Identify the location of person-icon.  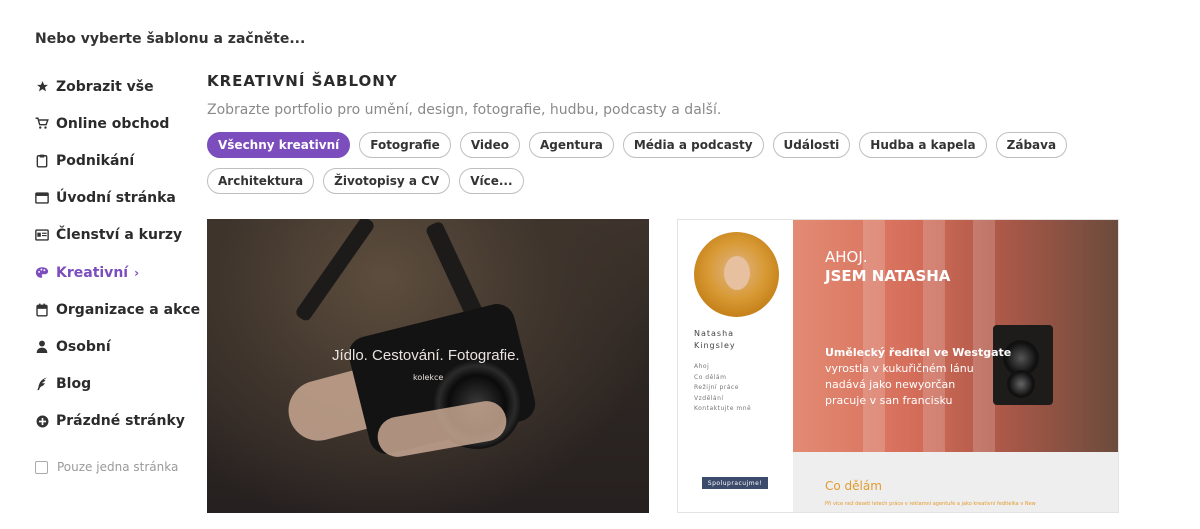
(42, 347).